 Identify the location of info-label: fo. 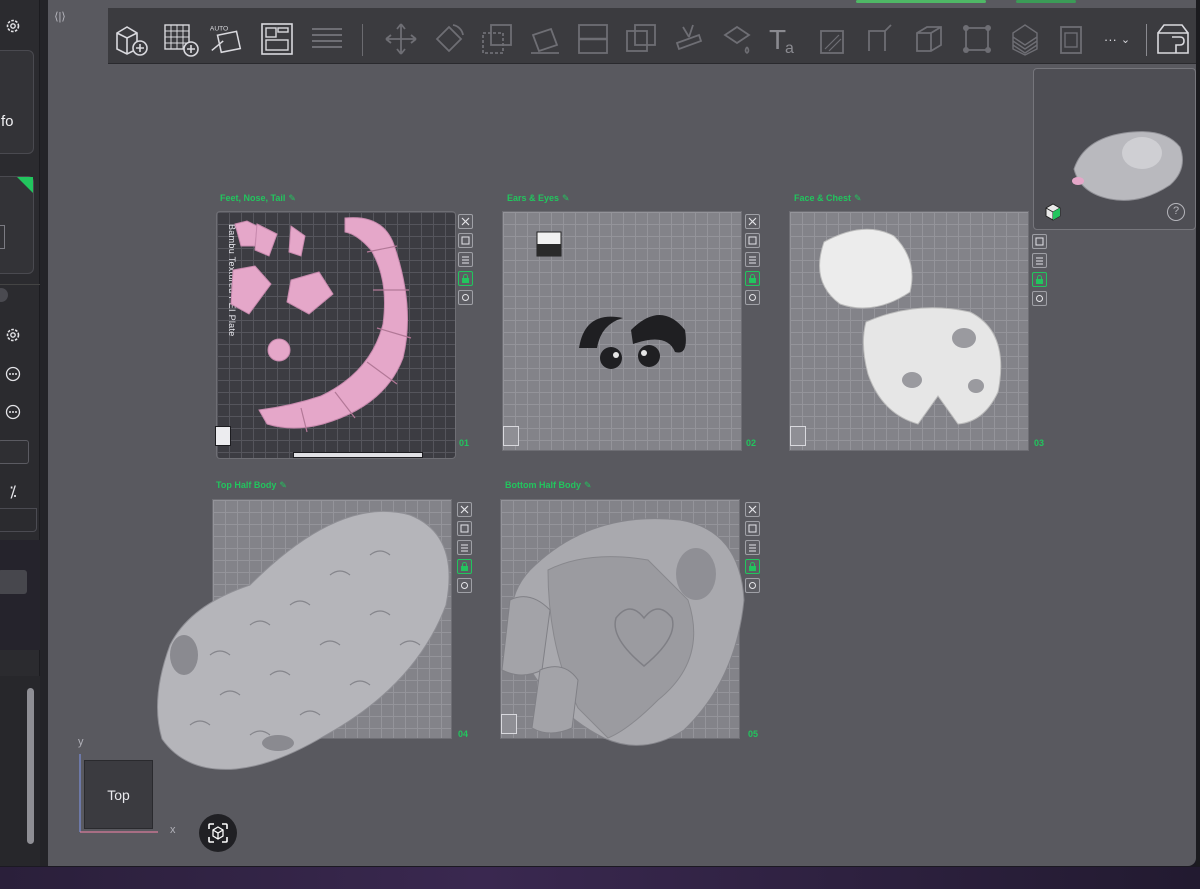
(7, 121).